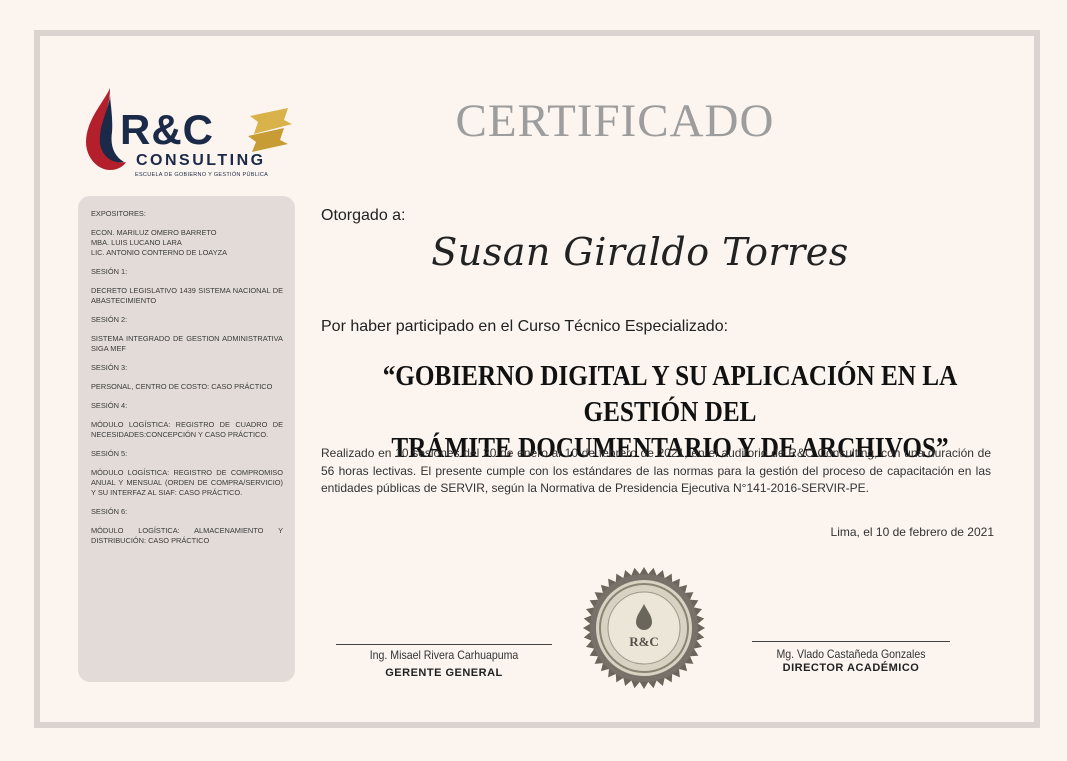 The image size is (1067, 761). Describe the element at coordinates (167, 129) in the screenshot. I see `logo-brand-text: R&C` at that location.